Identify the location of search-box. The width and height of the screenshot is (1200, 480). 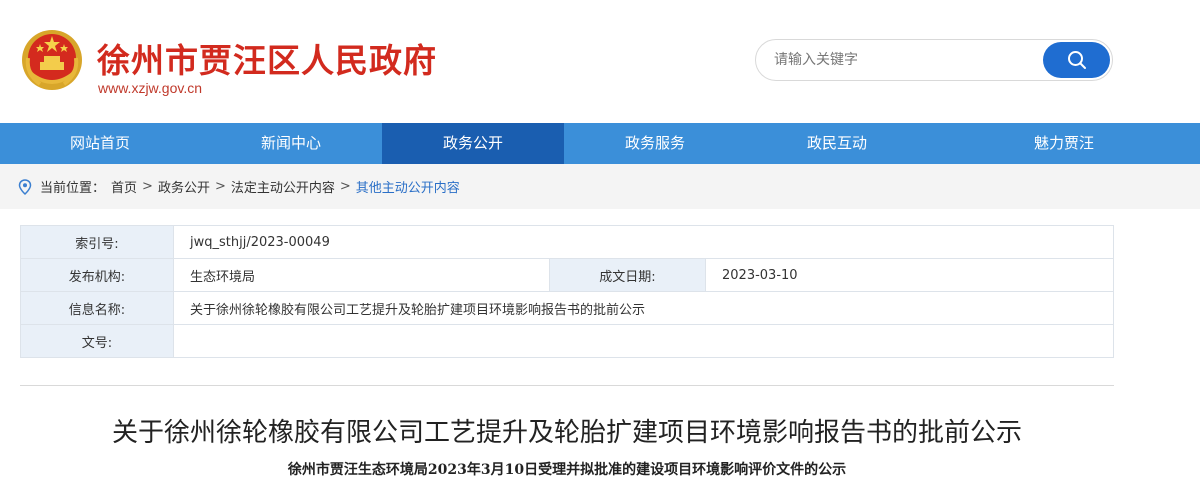
(934, 60).